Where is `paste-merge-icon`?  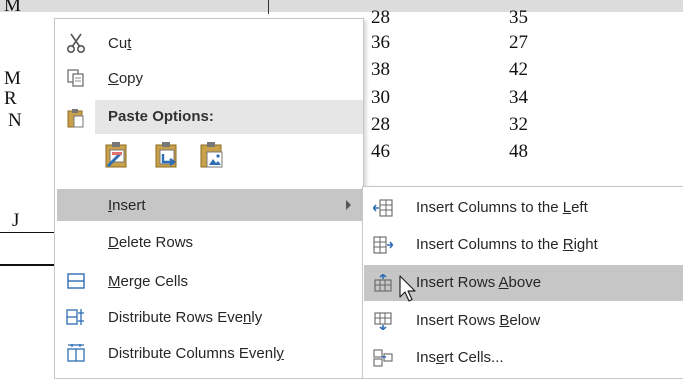 paste-merge-icon is located at coordinates (166, 155).